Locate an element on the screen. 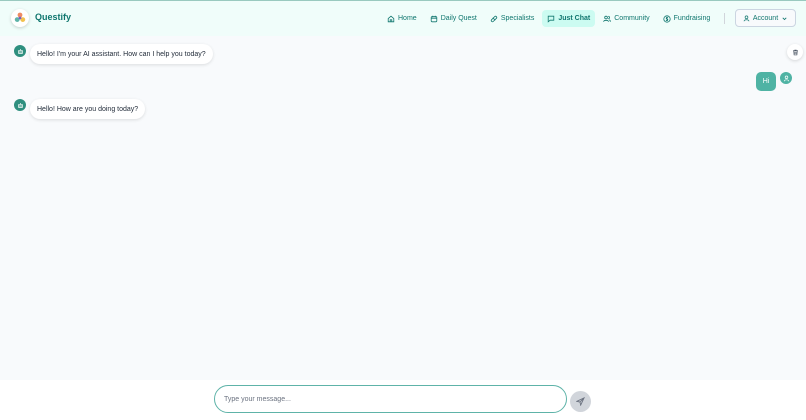 The image size is (806, 420). nav-daily-quest-label: Daily Quest is located at coordinates (458, 18).